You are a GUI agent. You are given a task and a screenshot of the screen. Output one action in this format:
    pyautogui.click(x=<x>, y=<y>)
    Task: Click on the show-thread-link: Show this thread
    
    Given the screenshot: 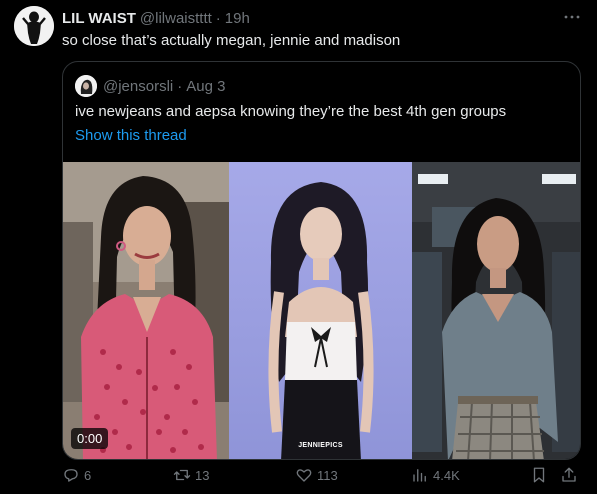 What is the action you would take?
    pyautogui.click(x=131, y=136)
    